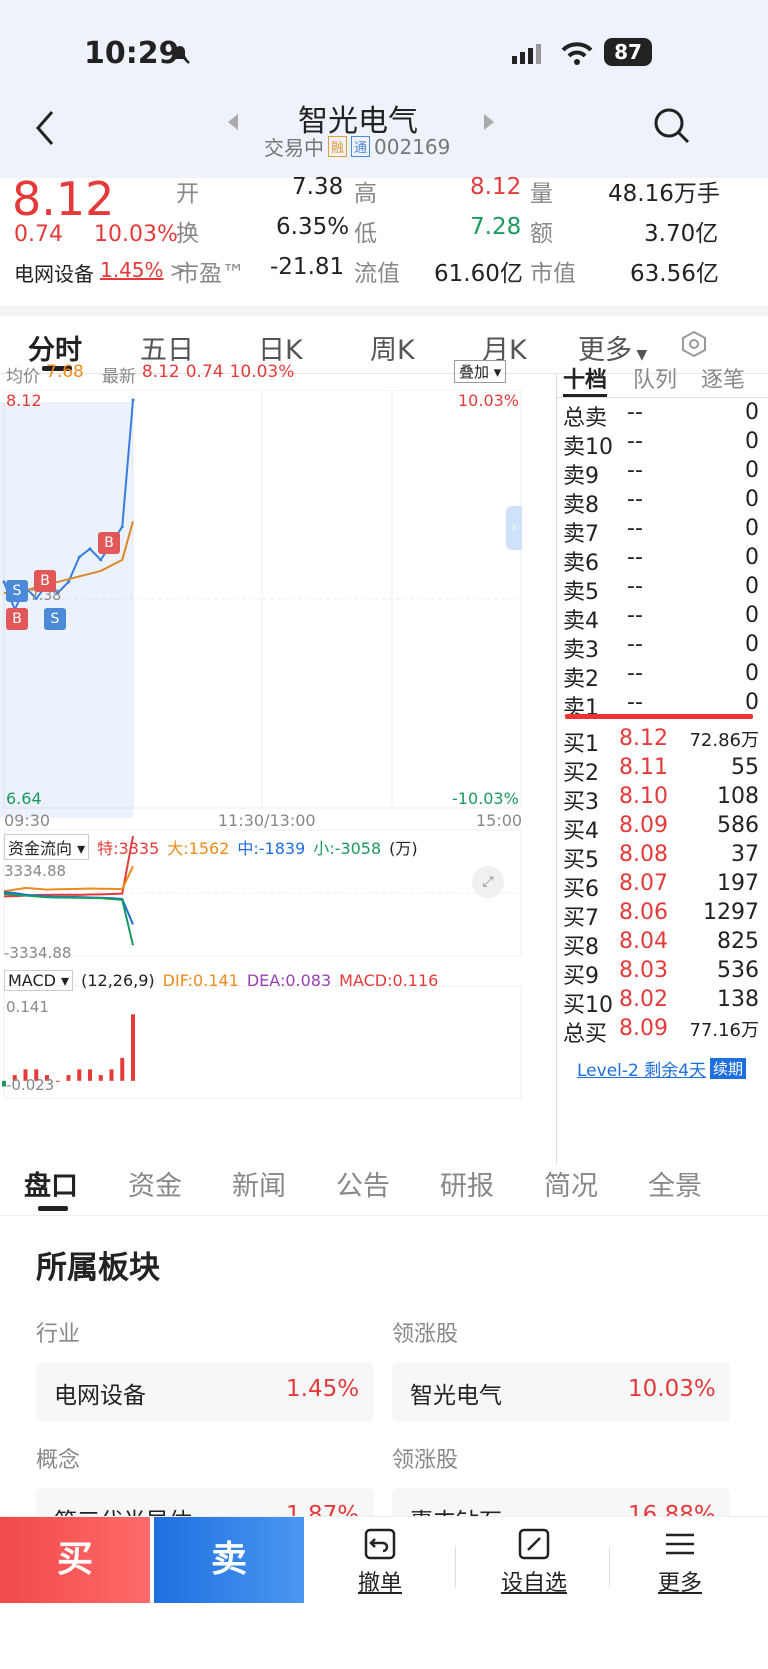 The width and height of the screenshot is (768, 1669). I want to click on level-price: 8.02, so click(643, 999).